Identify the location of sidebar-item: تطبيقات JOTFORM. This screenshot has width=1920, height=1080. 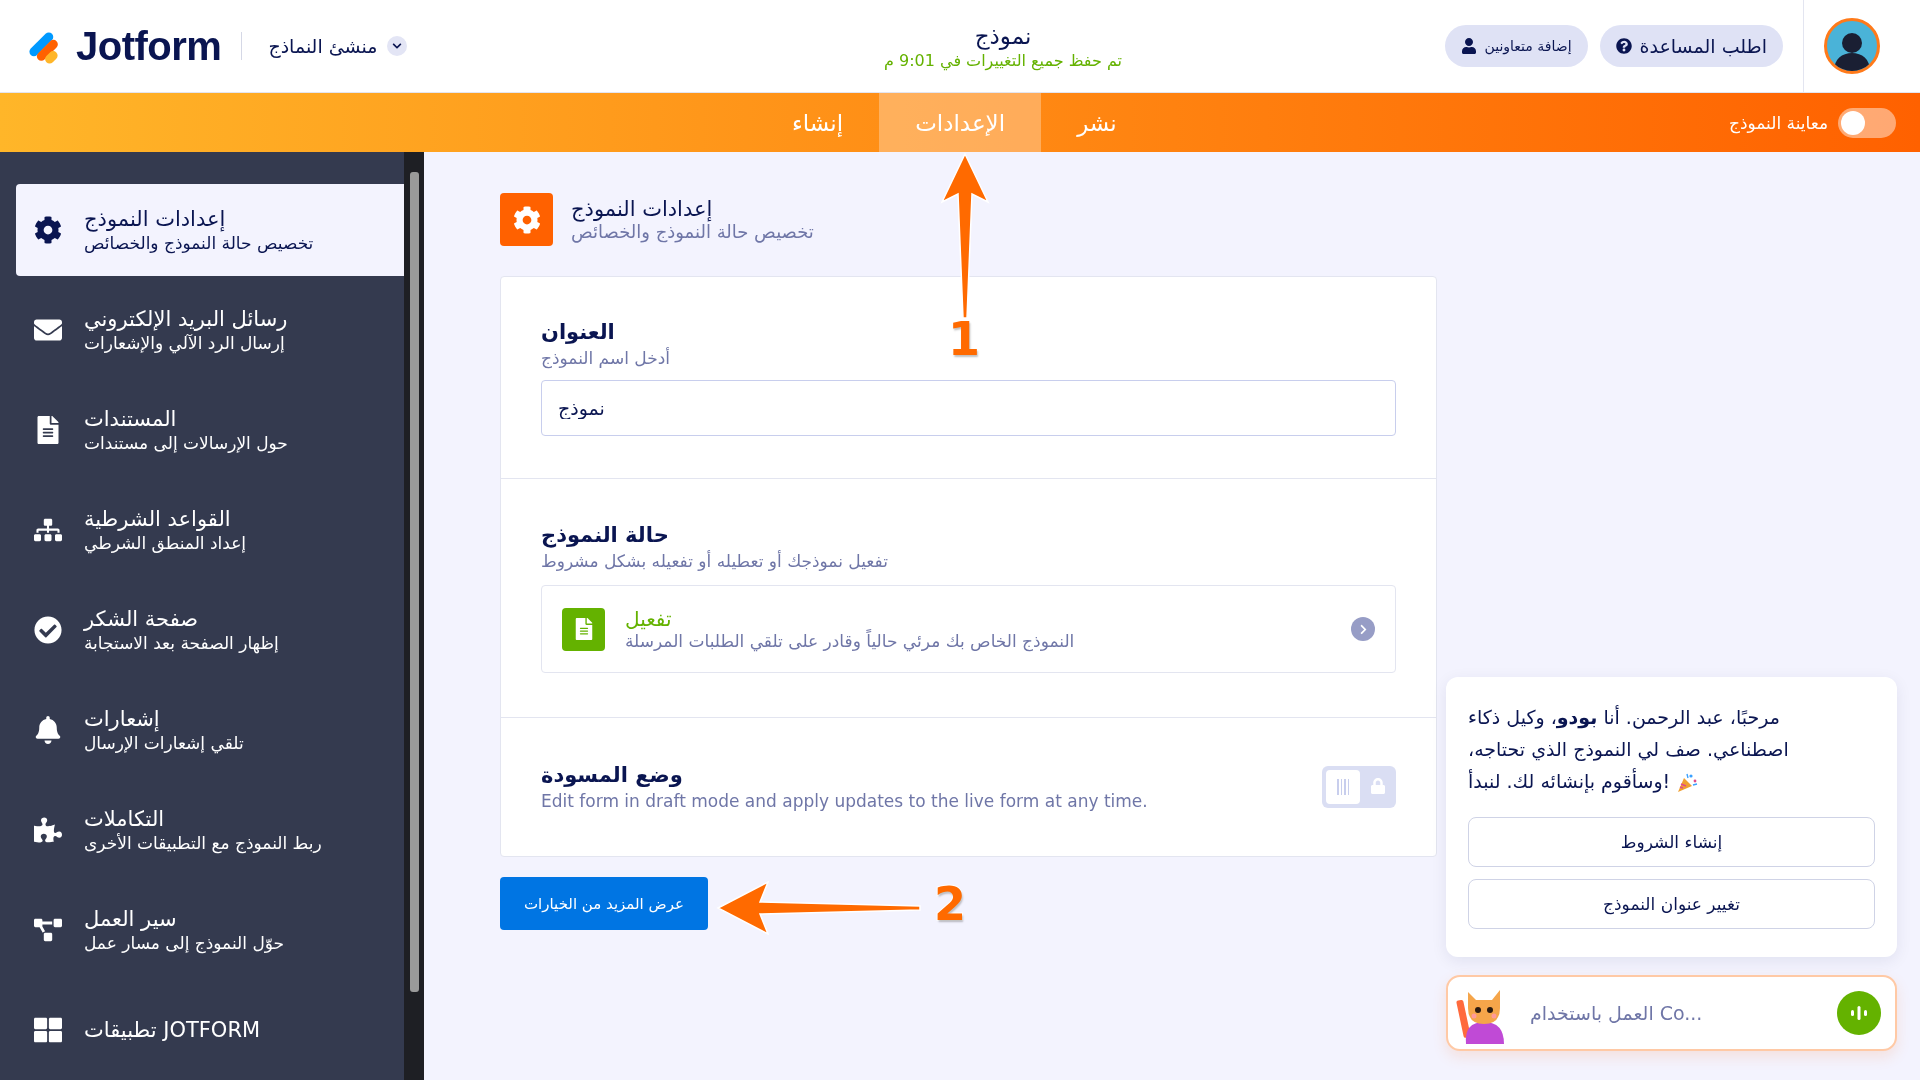
(210, 1030).